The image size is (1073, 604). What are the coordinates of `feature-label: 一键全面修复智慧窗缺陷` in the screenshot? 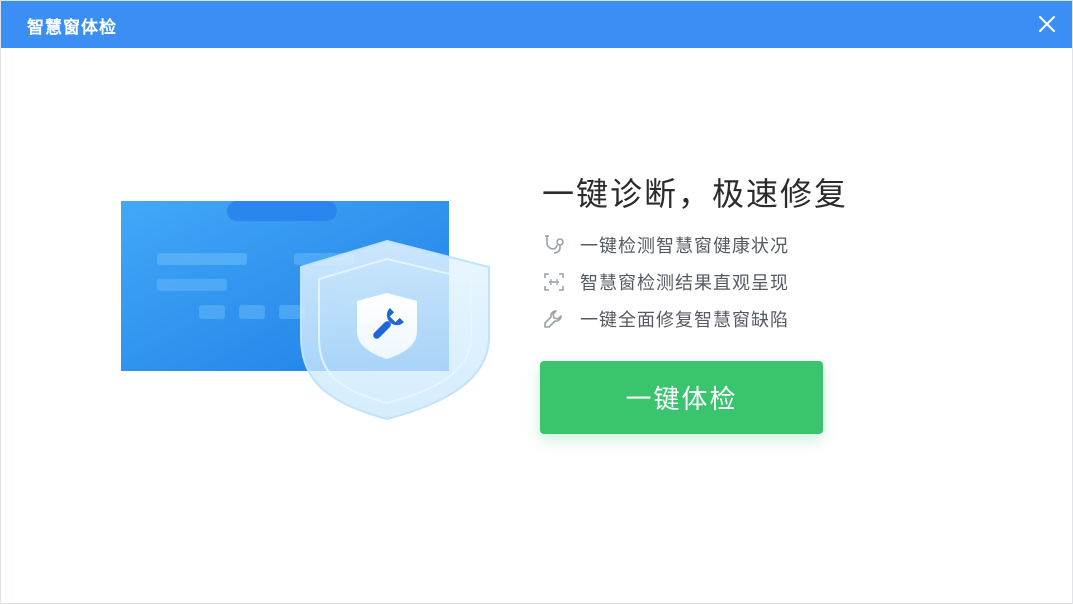 It's located at (684, 320).